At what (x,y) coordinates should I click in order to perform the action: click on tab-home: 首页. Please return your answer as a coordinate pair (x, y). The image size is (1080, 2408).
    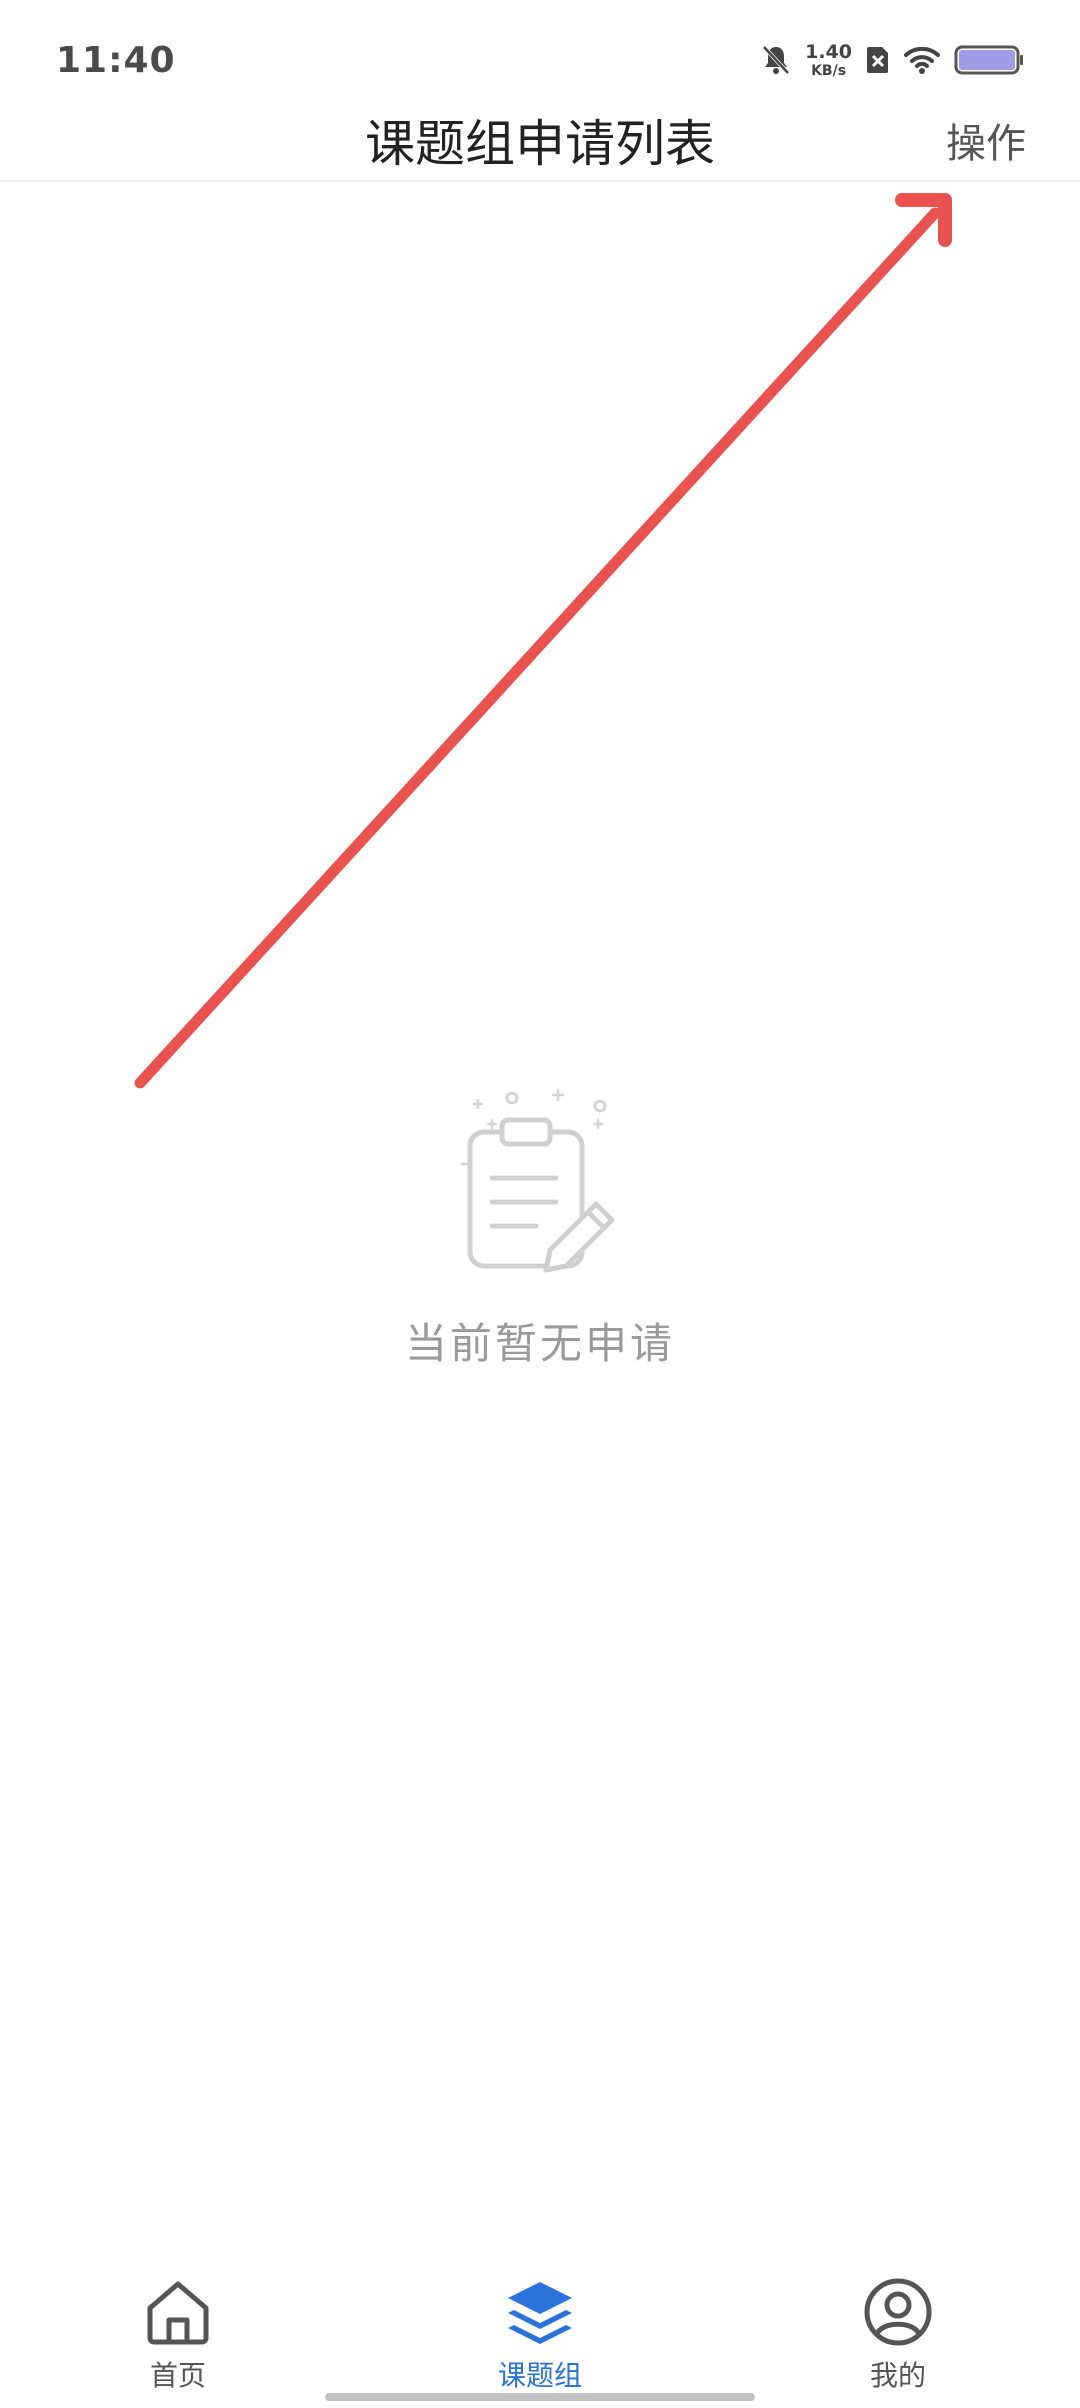
    Looking at the image, I should click on (178, 2335).